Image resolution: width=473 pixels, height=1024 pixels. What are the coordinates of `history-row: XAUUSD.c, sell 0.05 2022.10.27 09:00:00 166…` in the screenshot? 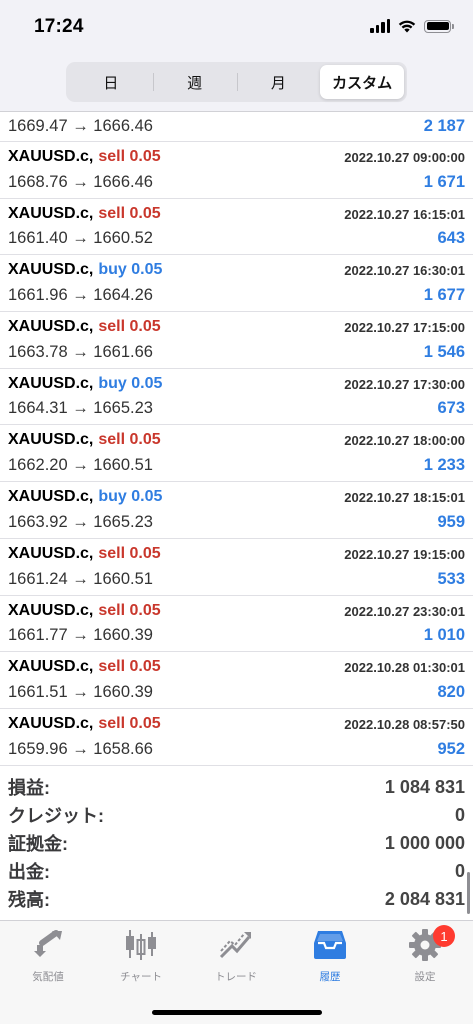 It's located at (236, 170).